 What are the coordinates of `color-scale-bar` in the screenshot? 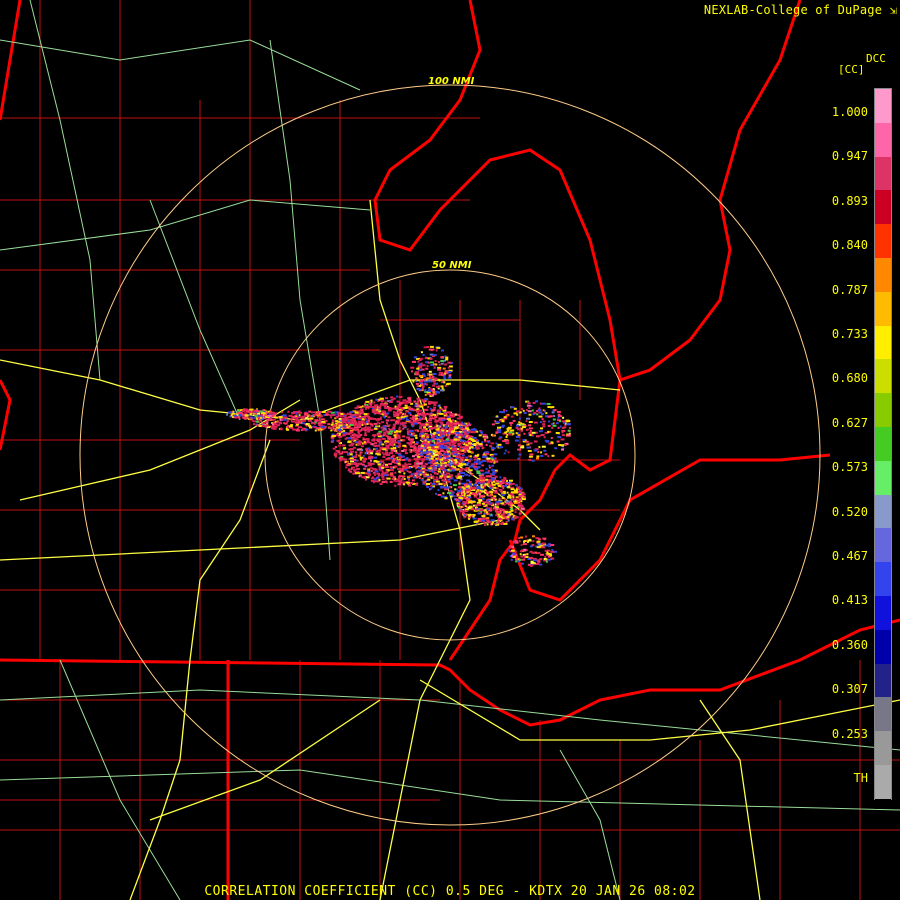 It's located at (883, 448).